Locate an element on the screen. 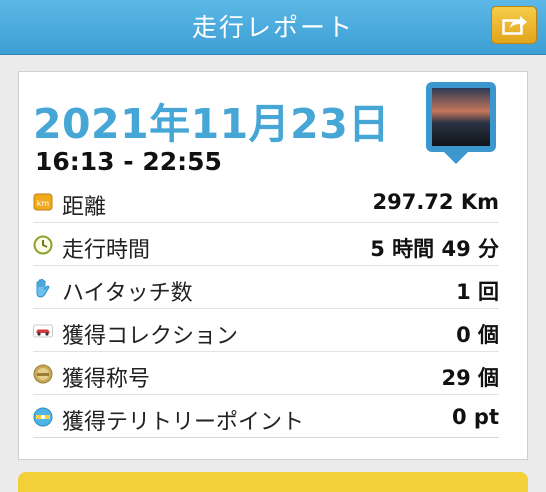  spot-icon is located at coordinates (43, 417).